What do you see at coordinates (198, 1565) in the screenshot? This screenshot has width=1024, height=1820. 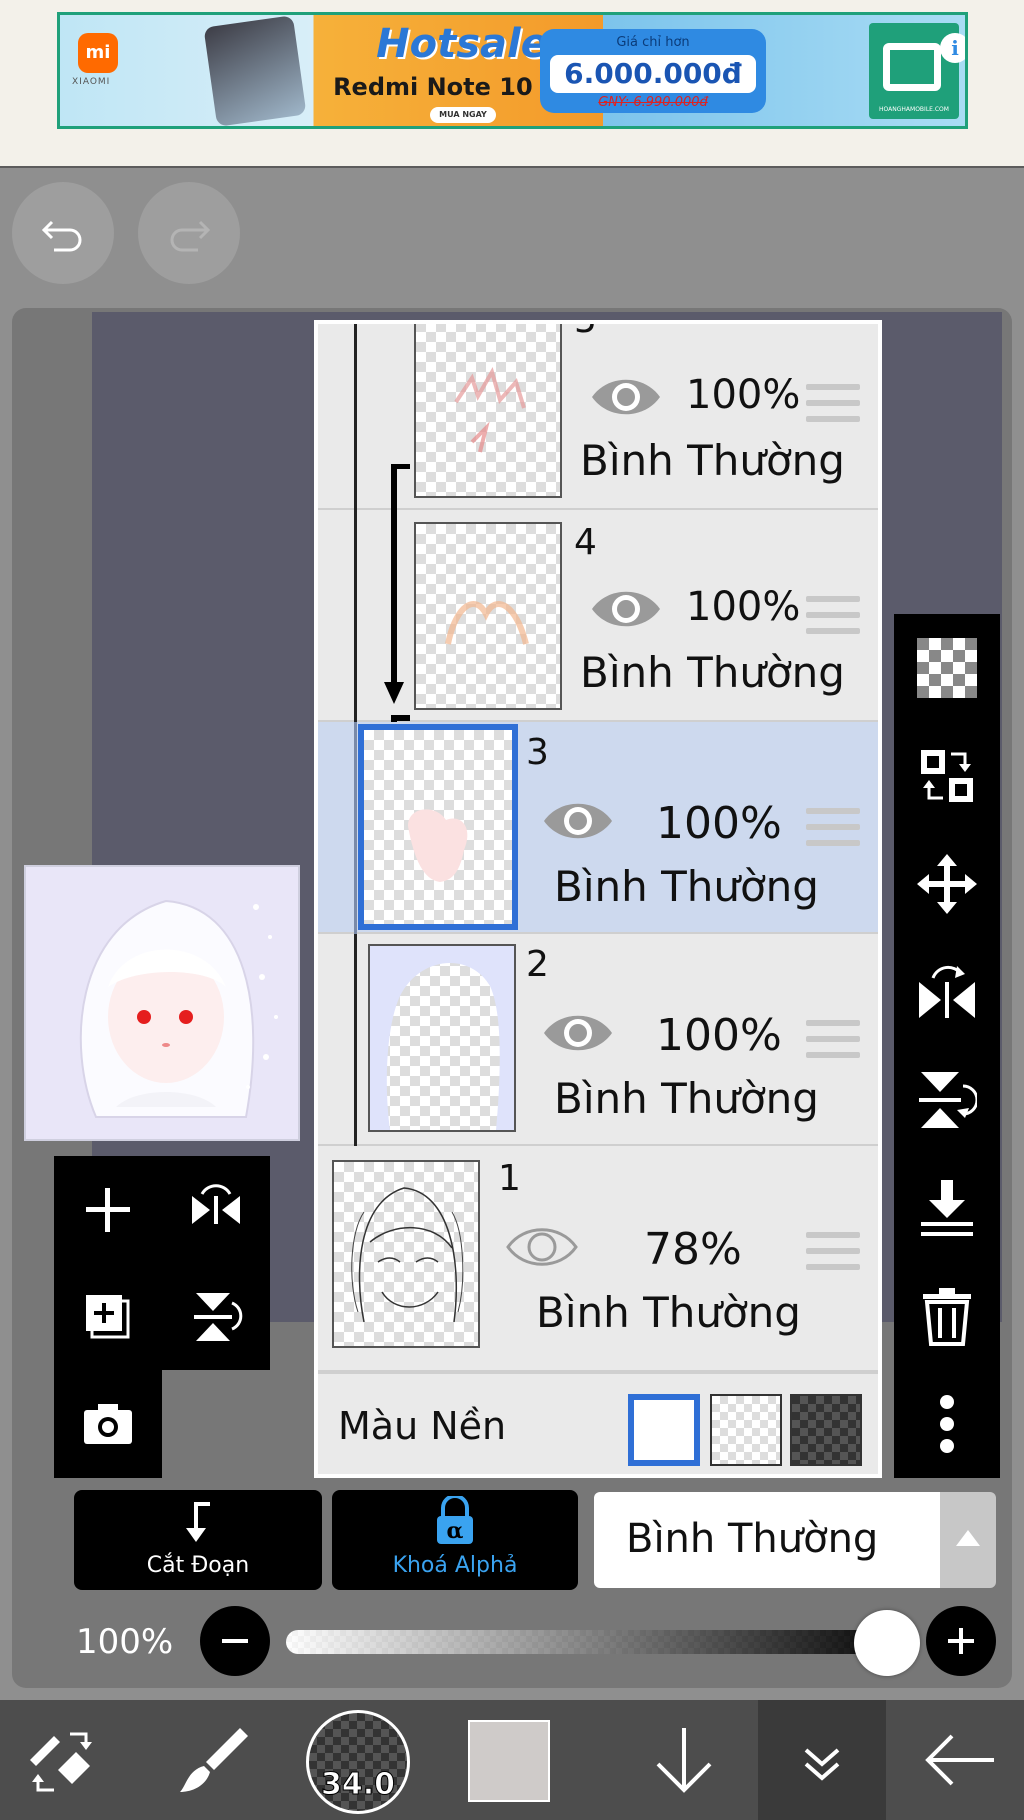 I see `clipping-label: Cắt Đoạn` at bounding box center [198, 1565].